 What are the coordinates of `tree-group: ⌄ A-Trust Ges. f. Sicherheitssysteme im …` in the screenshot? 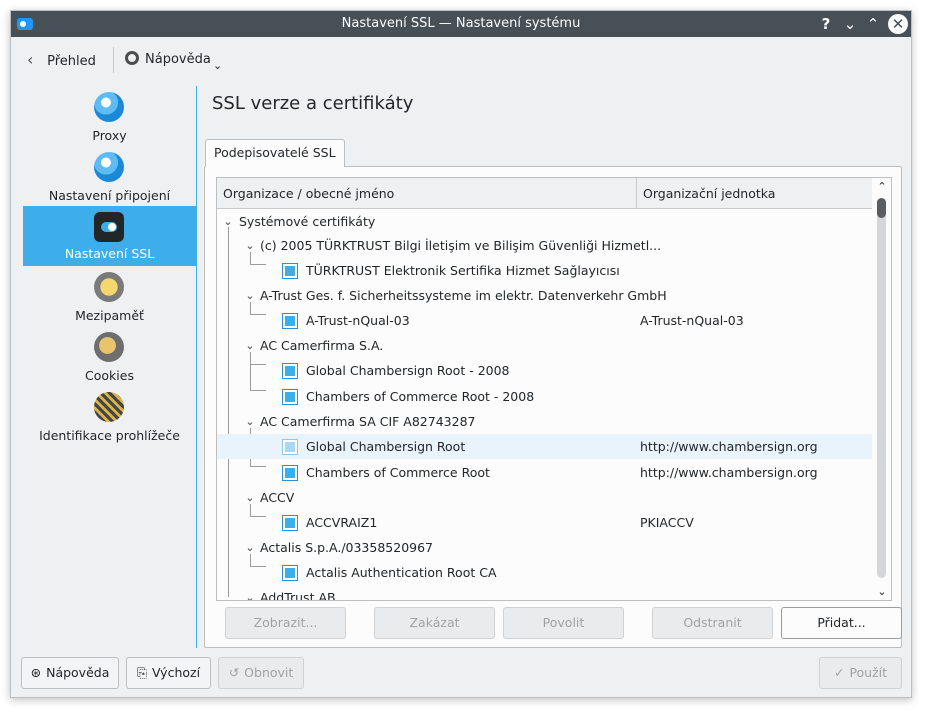 It's located at (544, 295).